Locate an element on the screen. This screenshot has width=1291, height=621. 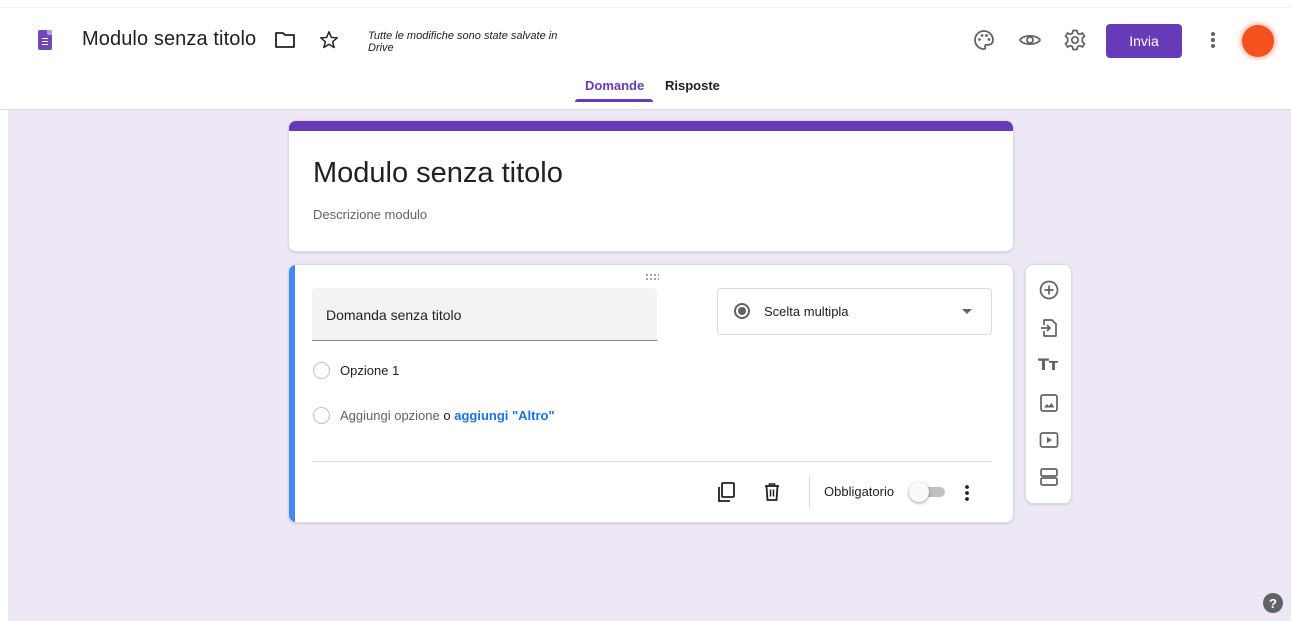
question-type-label: Scelta multipla is located at coordinates (806, 311).